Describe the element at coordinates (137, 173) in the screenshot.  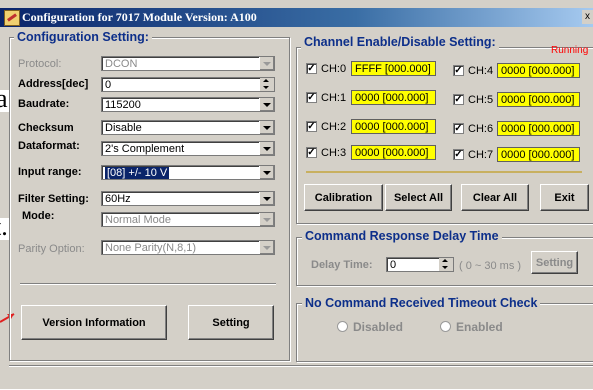
I see `input-range-value: [08] +/- 10 V` at that location.